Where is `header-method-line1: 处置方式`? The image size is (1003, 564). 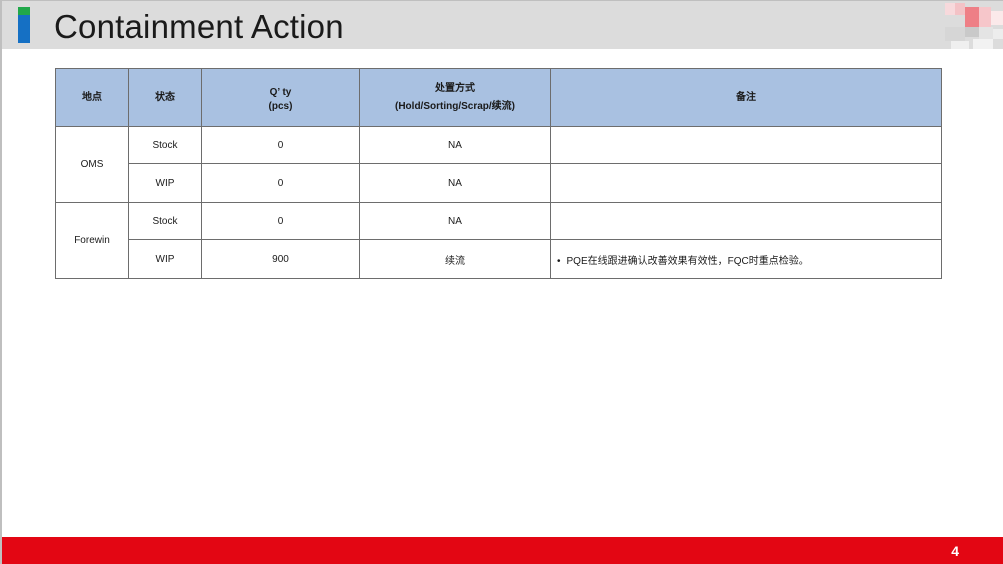 header-method-line1: 处置方式 is located at coordinates (455, 88).